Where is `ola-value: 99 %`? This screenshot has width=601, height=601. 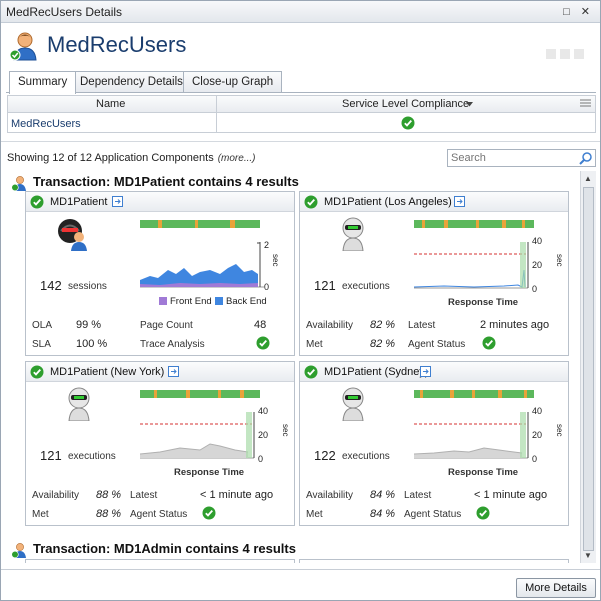 ola-value: 99 % is located at coordinates (89, 325).